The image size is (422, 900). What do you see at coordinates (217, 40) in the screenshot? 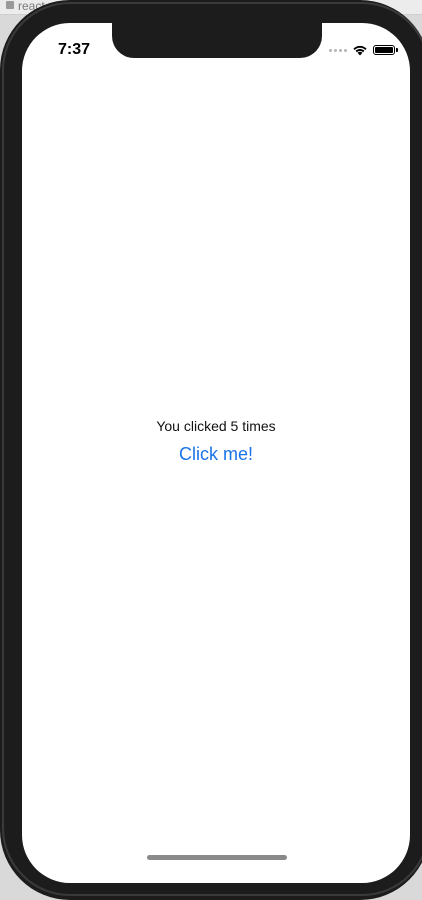
I see `notch` at bounding box center [217, 40].